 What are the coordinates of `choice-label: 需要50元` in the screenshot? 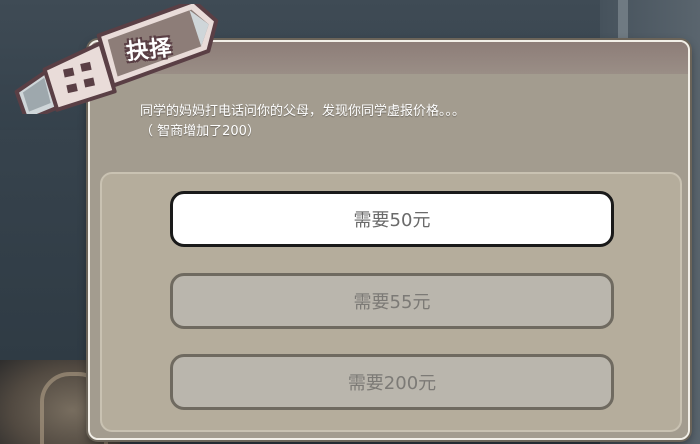 It's located at (392, 220).